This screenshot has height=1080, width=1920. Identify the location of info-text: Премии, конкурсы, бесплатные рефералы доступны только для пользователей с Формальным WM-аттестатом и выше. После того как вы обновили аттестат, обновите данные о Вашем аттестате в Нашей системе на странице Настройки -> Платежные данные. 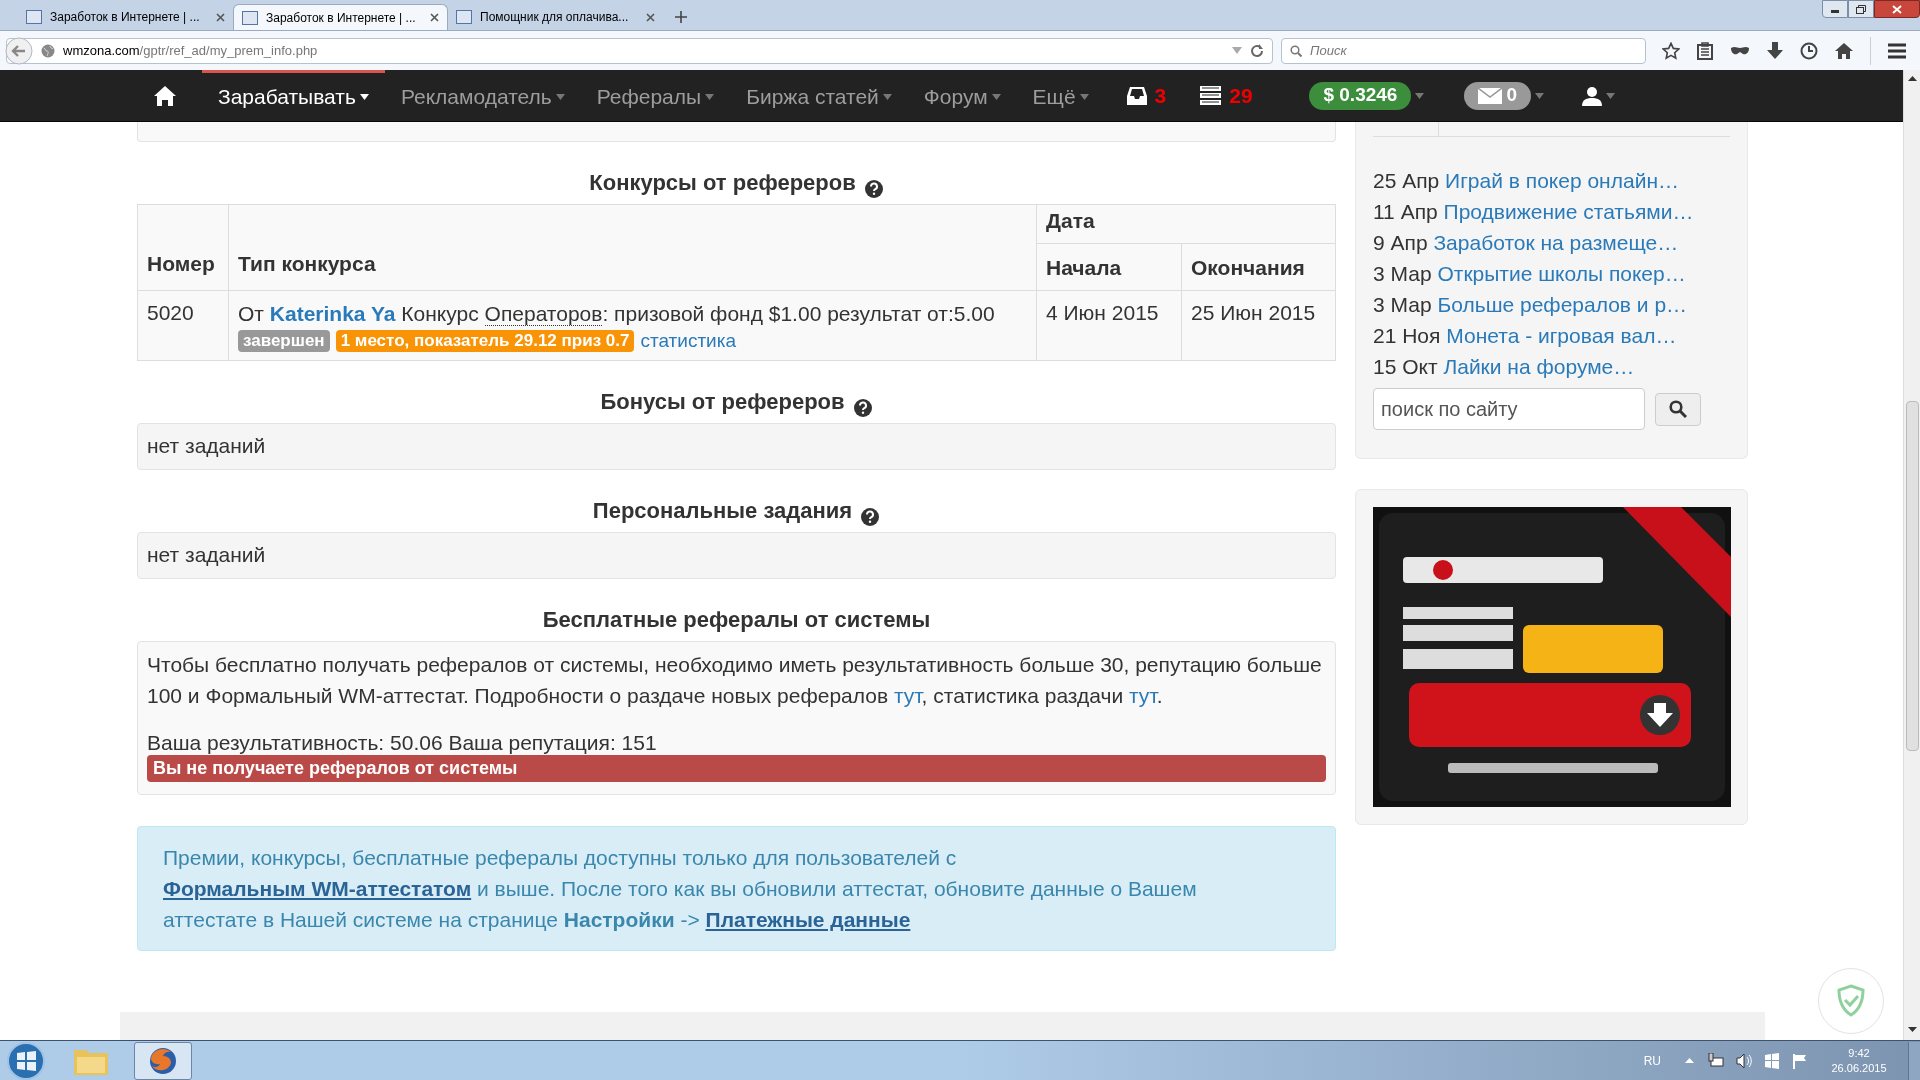
(680, 888).